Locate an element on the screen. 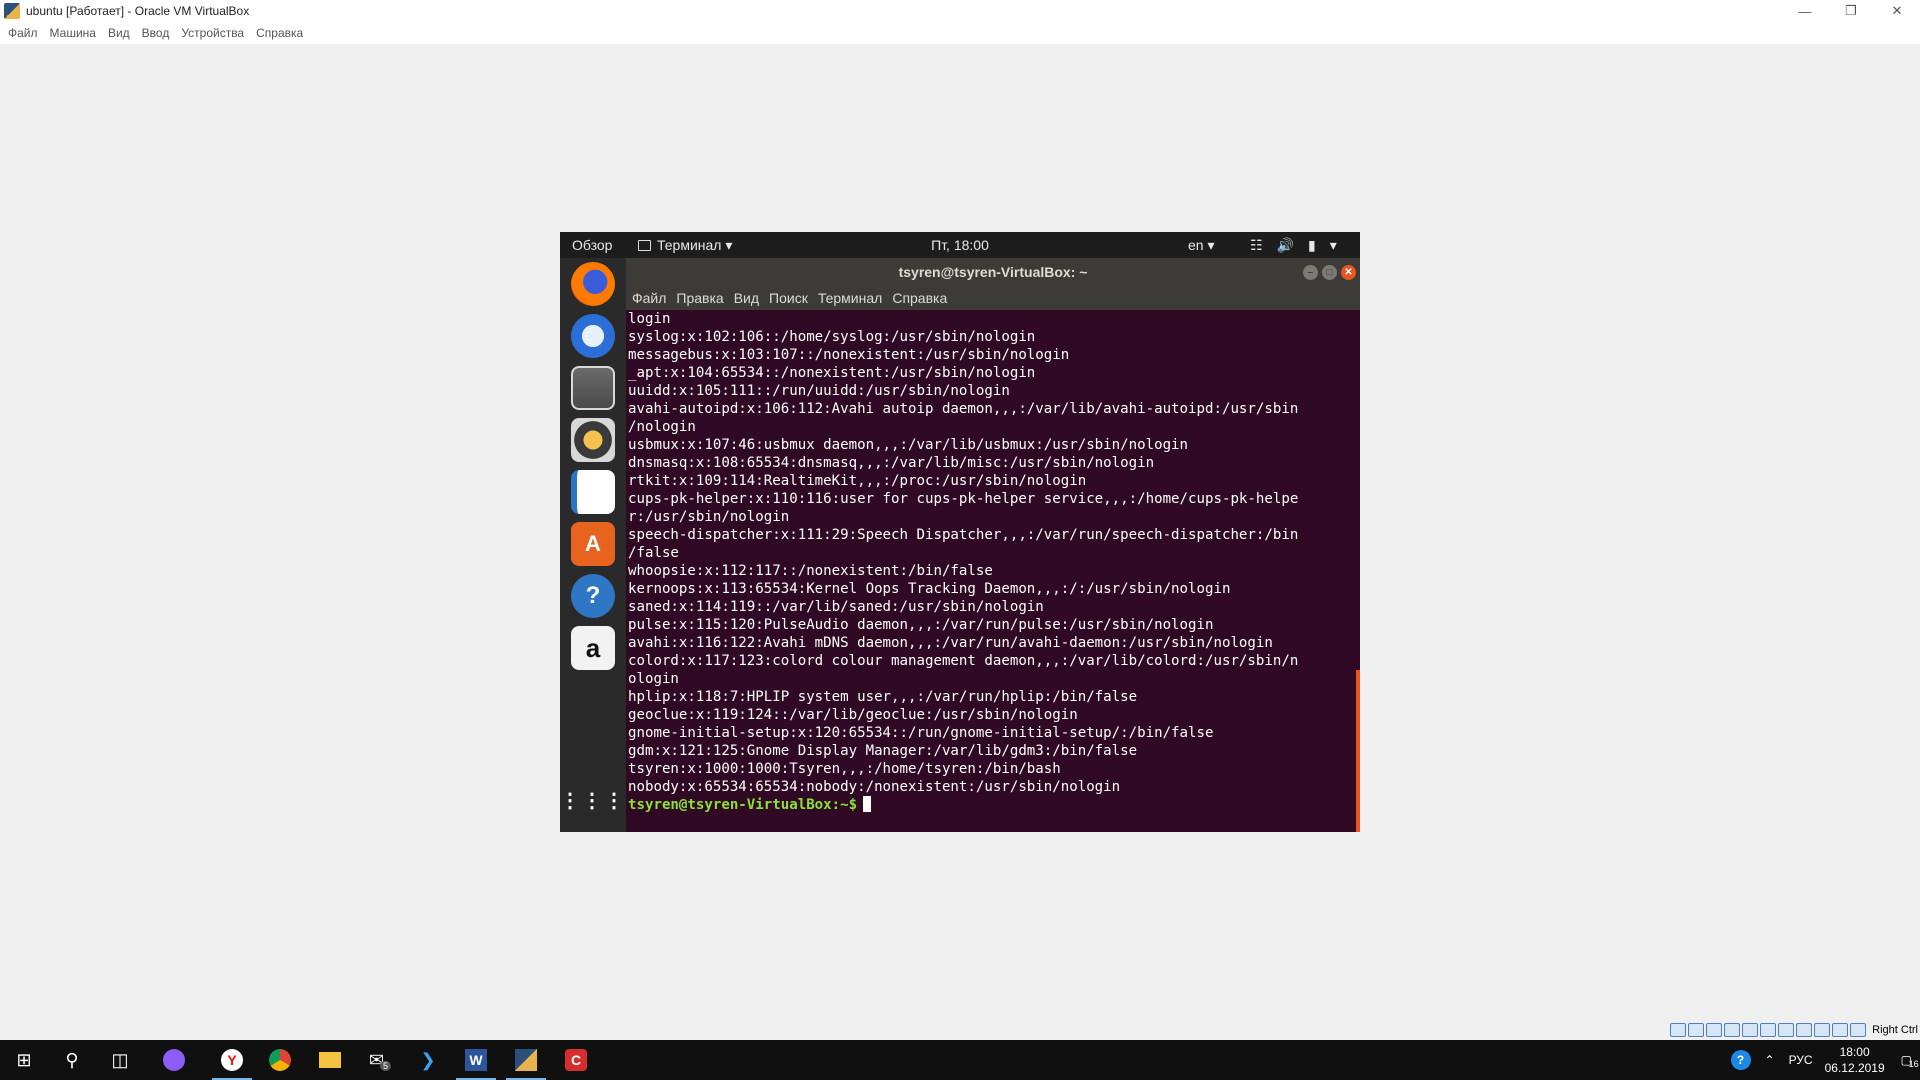  terminal-window-buttons: – □ ✕ is located at coordinates (1329, 272).